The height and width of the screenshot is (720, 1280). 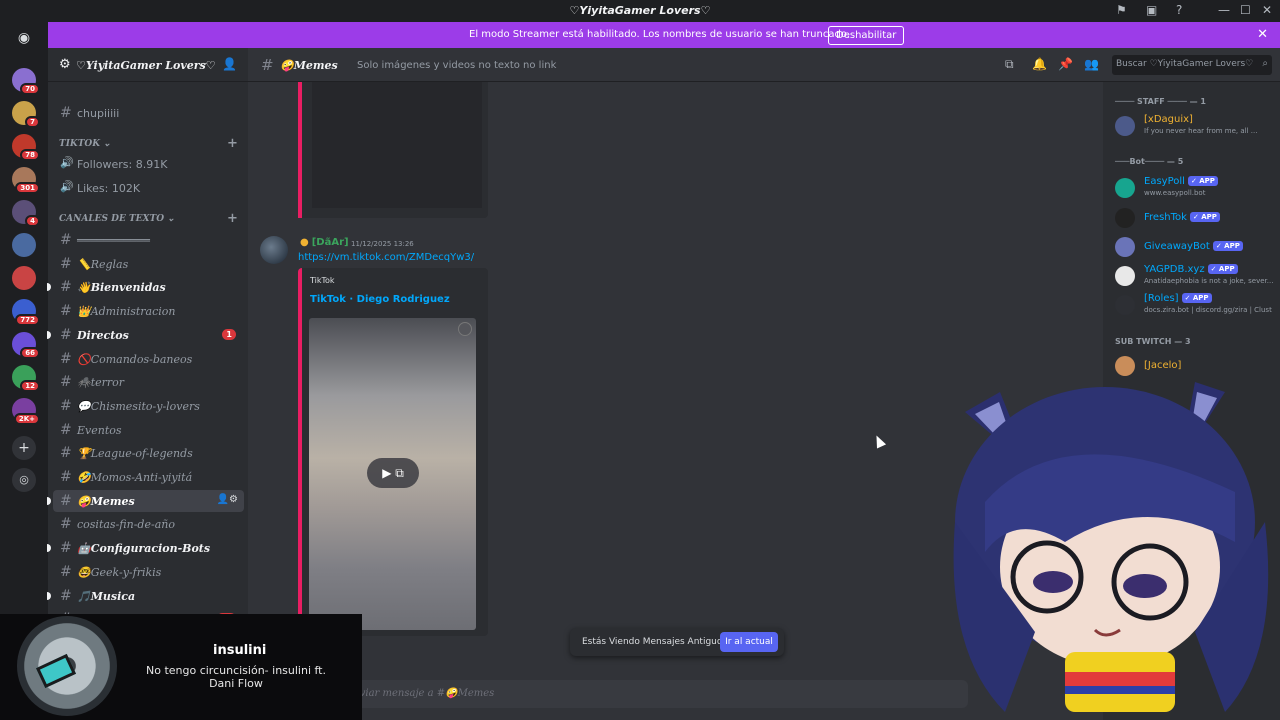 What do you see at coordinates (465, 329) in the screenshot?
I see `video-options-icon` at bounding box center [465, 329].